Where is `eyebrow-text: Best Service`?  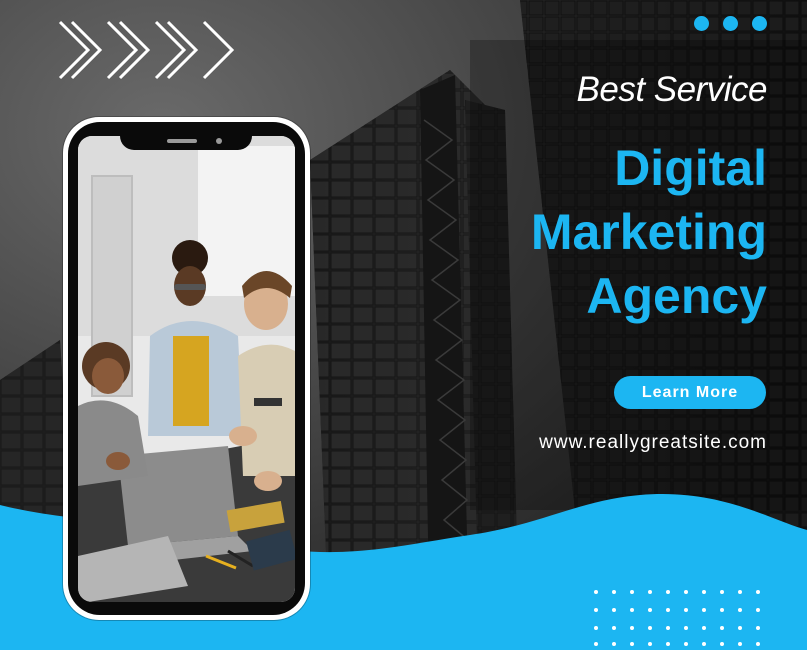
eyebrow-text: Best Service is located at coordinates (672, 89).